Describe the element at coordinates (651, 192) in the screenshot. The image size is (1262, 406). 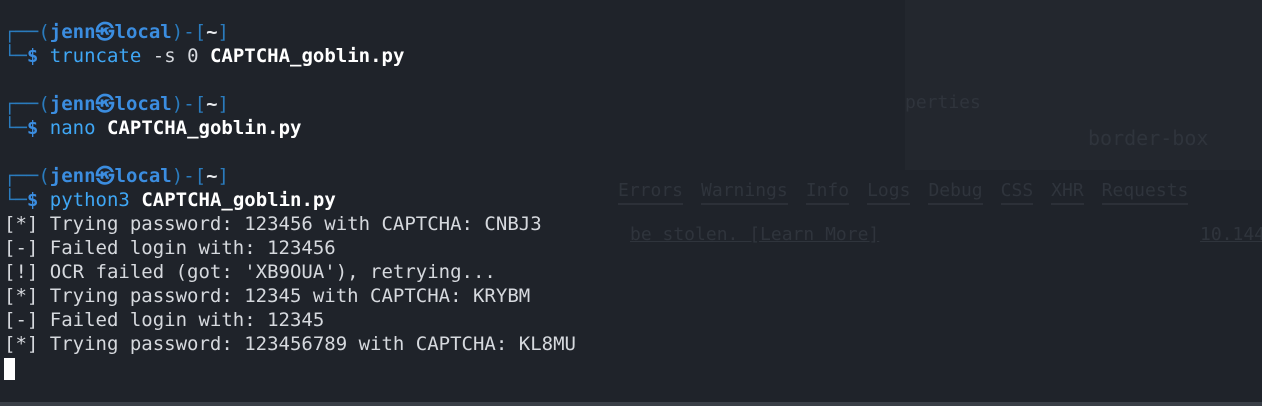
I see `ghost-tab-errors: Errors` at that location.